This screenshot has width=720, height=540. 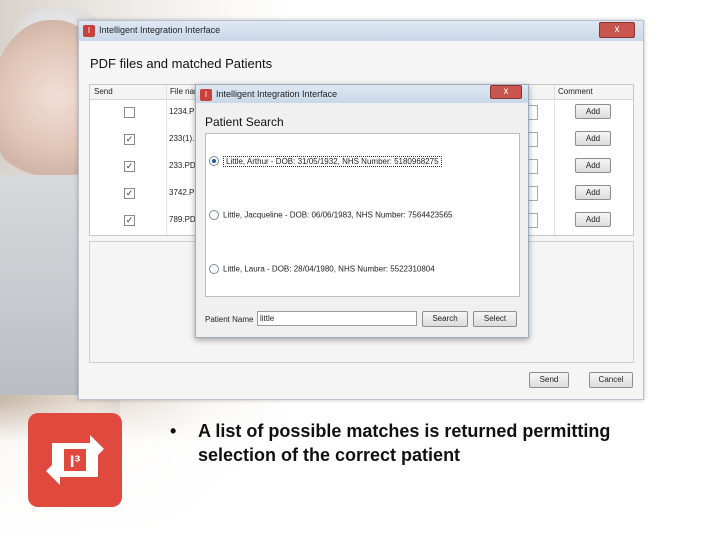 What do you see at coordinates (575, 91) in the screenshot?
I see `col-header-comment: Comment` at bounding box center [575, 91].